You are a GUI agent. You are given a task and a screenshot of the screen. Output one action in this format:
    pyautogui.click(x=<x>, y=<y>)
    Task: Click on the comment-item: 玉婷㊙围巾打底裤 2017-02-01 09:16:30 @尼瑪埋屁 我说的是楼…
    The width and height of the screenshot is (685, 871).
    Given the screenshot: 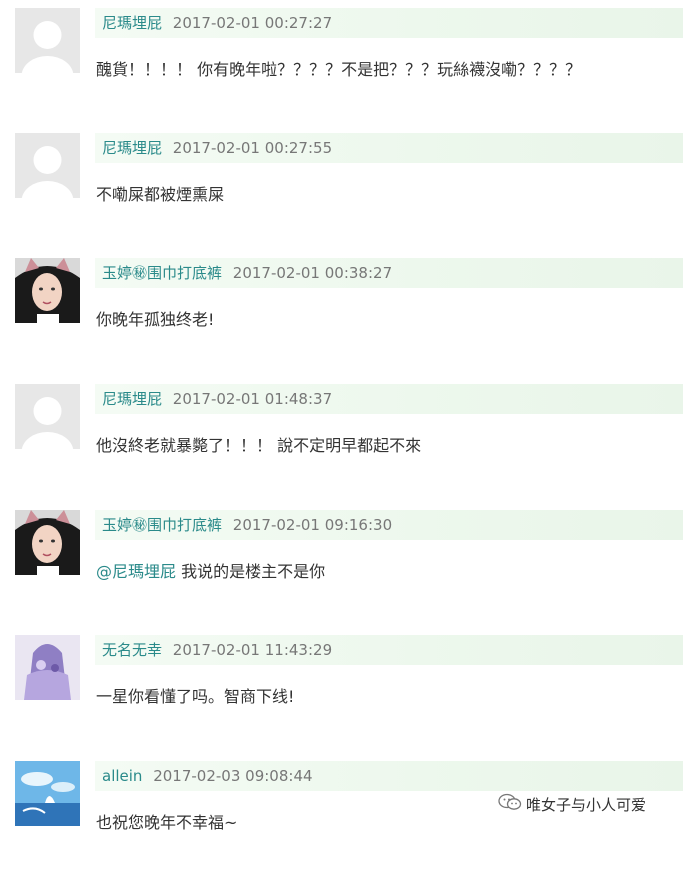 What is the action you would take?
    pyautogui.click(x=342, y=565)
    